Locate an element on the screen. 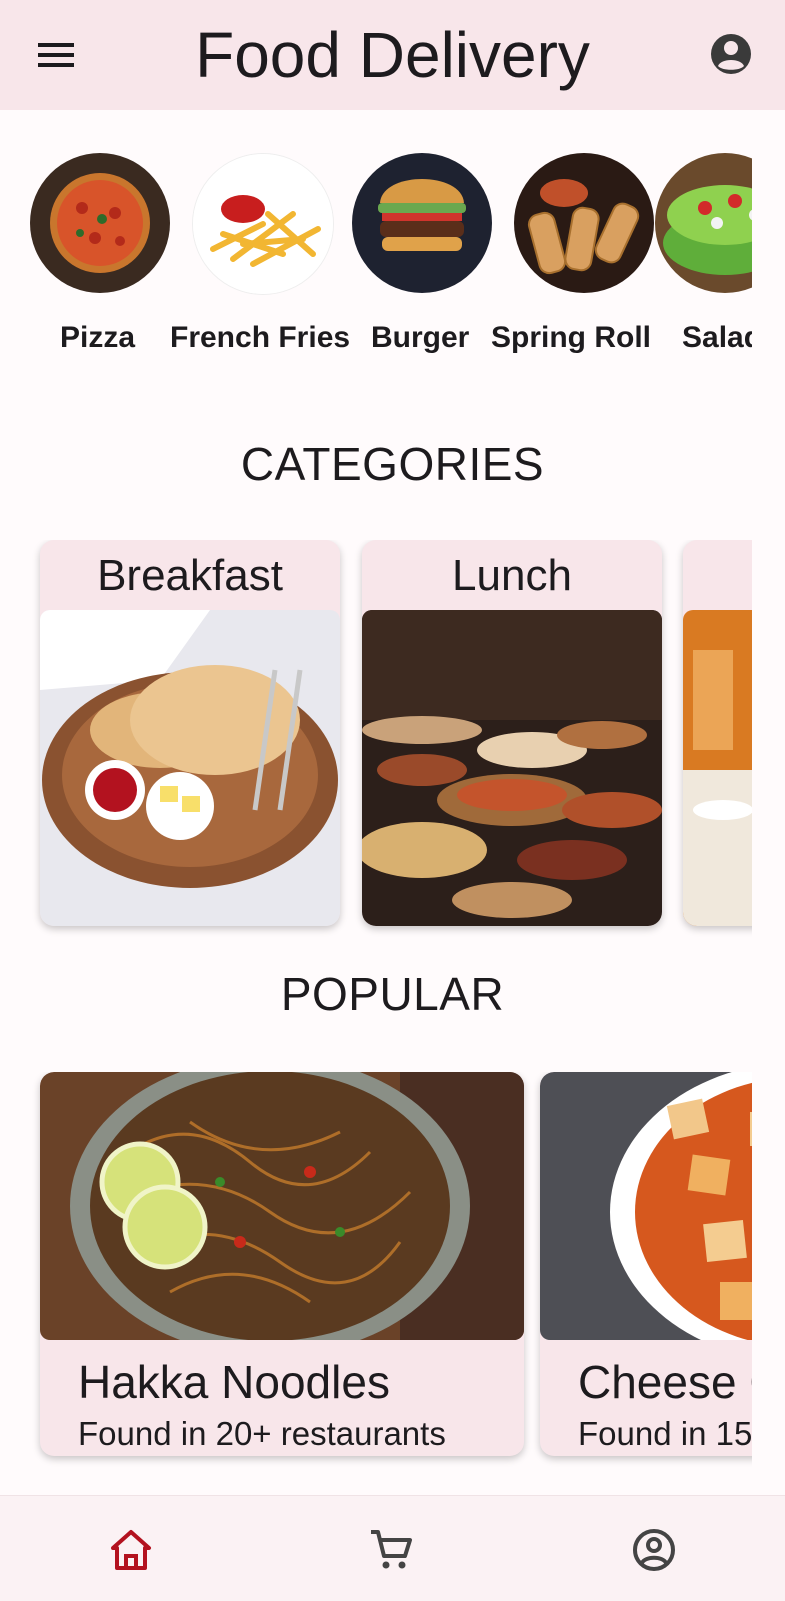 This screenshot has height=1601, width=785. popular-item-subtitle: Found in 20+ restaurants is located at coordinates (262, 1433).